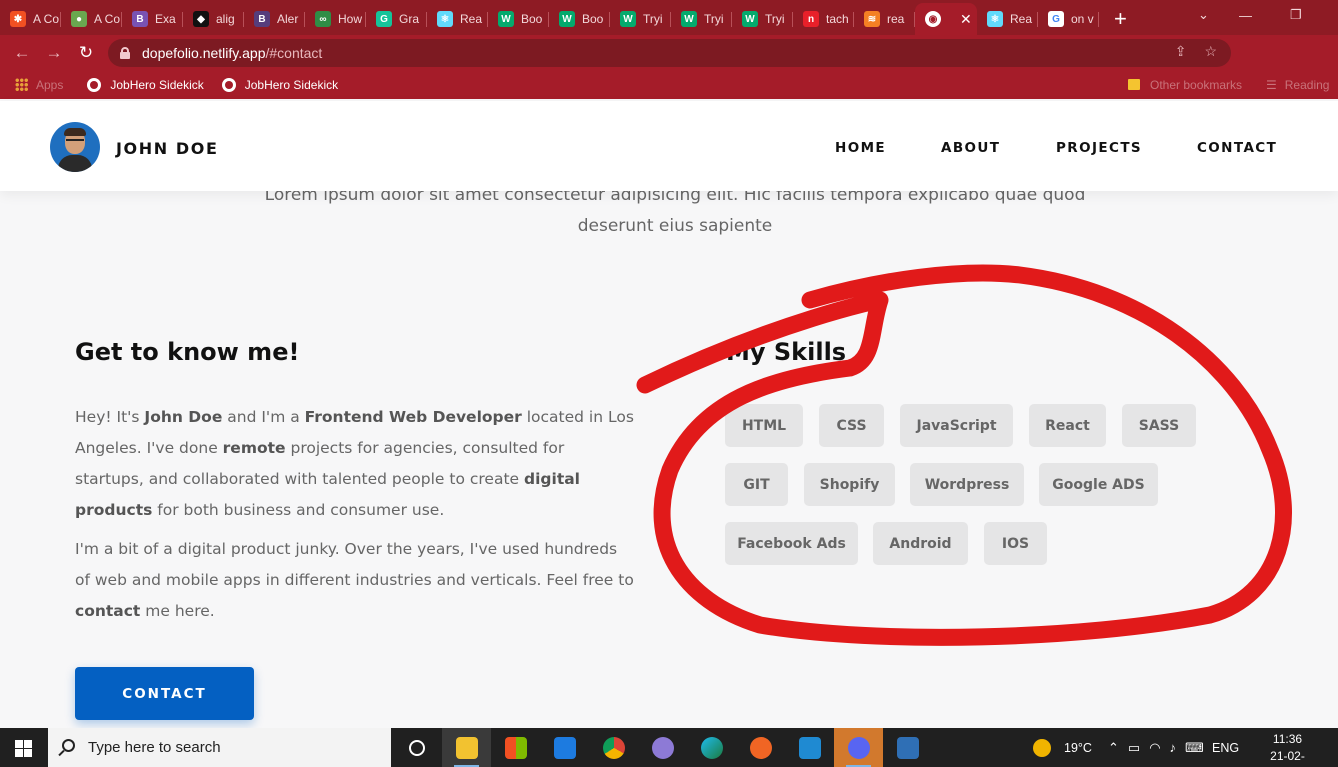  Describe the element at coordinates (809, 747) in the screenshot. I see `vscode-icon` at that location.